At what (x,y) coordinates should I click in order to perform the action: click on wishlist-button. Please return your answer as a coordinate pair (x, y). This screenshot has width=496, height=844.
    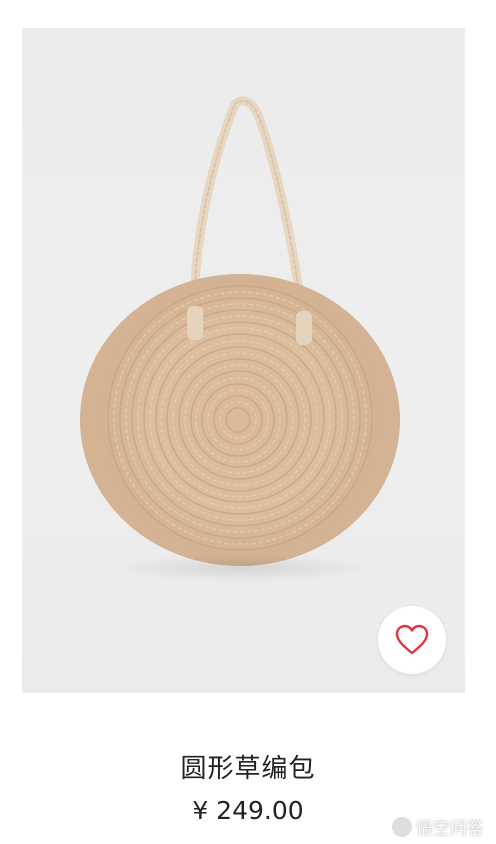
    Looking at the image, I should click on (412, 640).